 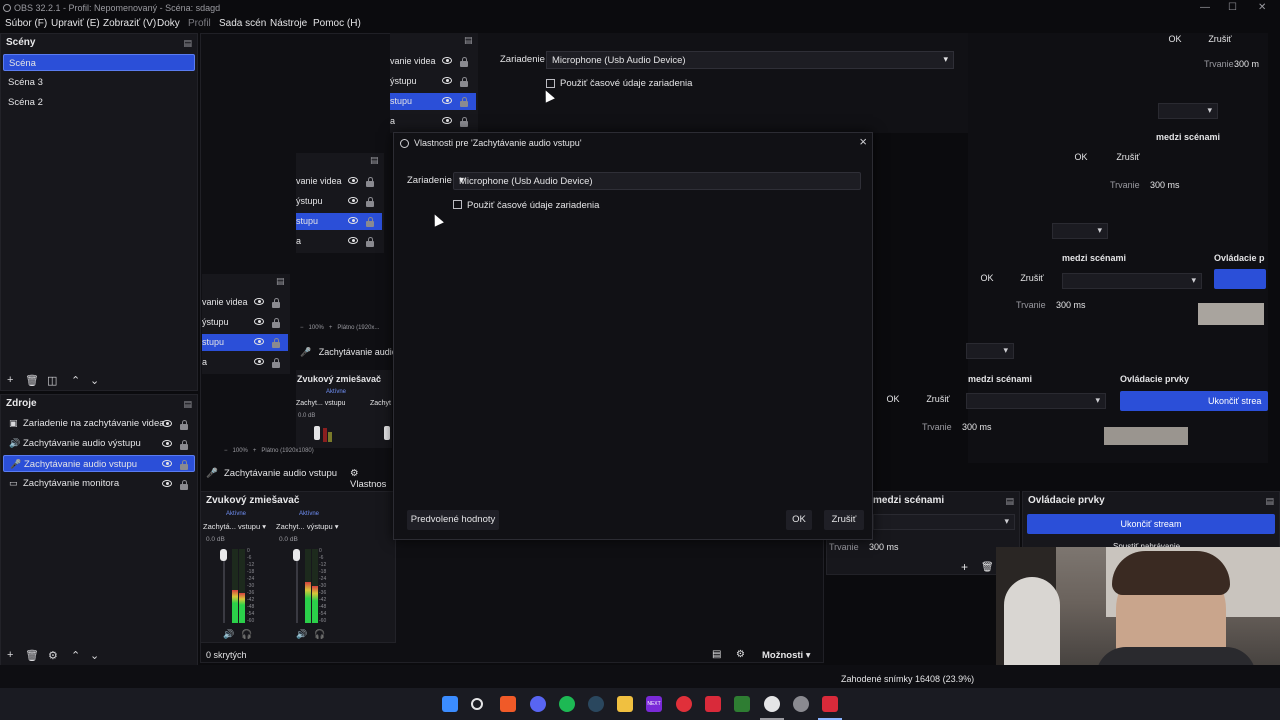 I want to click on duration-value: 300 ms, so click(x=884, y=547).